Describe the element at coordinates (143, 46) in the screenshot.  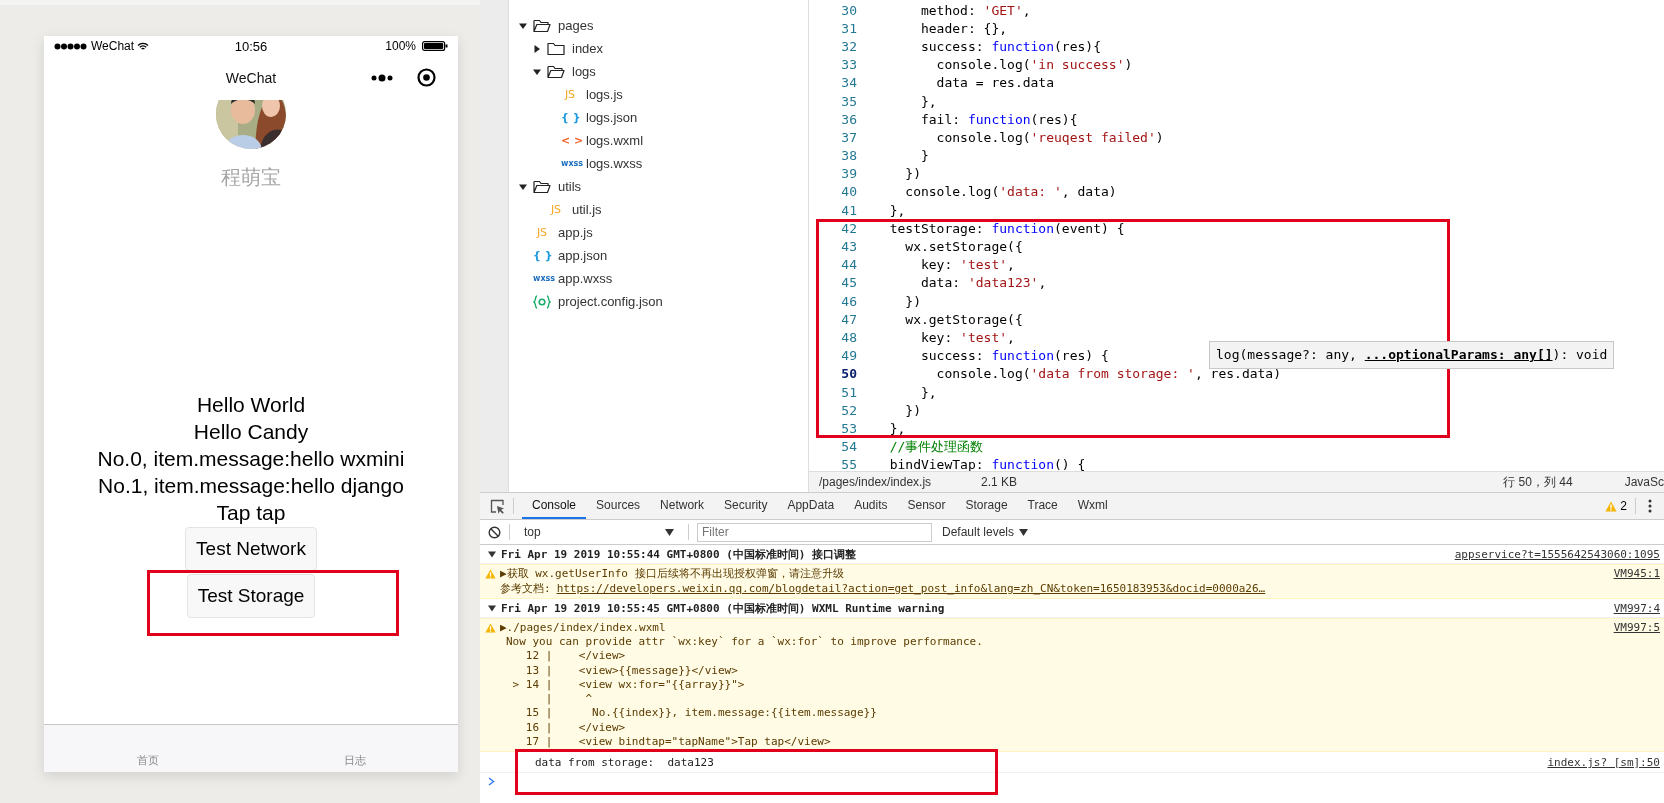
I see `wifi-icon` at that location.